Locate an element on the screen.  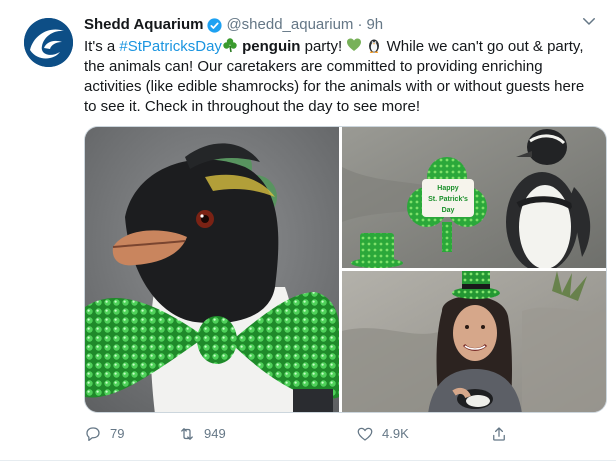
chevron-down-icon is located at coordinates (591, 23).